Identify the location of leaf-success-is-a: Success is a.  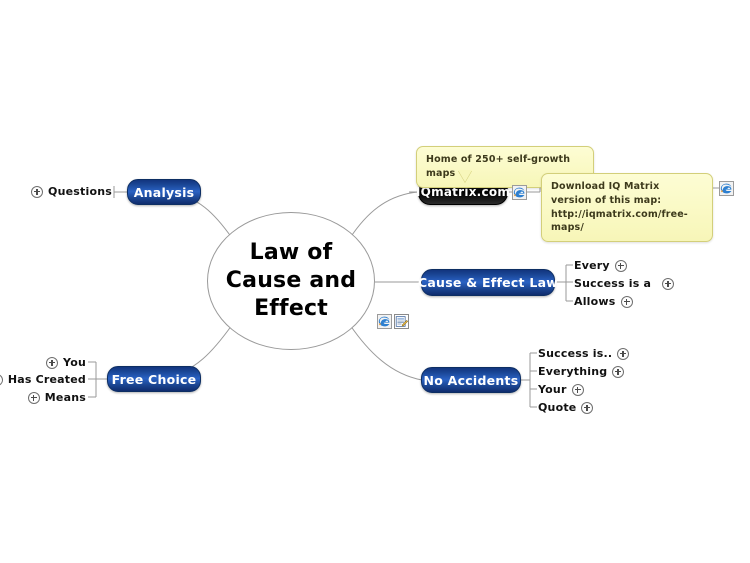
(624, 283).